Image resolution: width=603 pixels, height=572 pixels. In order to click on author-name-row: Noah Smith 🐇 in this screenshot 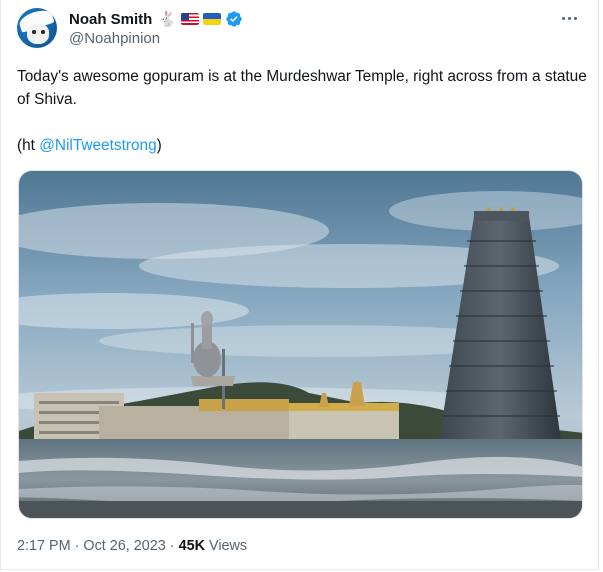, I will do `click(156, 19)`.